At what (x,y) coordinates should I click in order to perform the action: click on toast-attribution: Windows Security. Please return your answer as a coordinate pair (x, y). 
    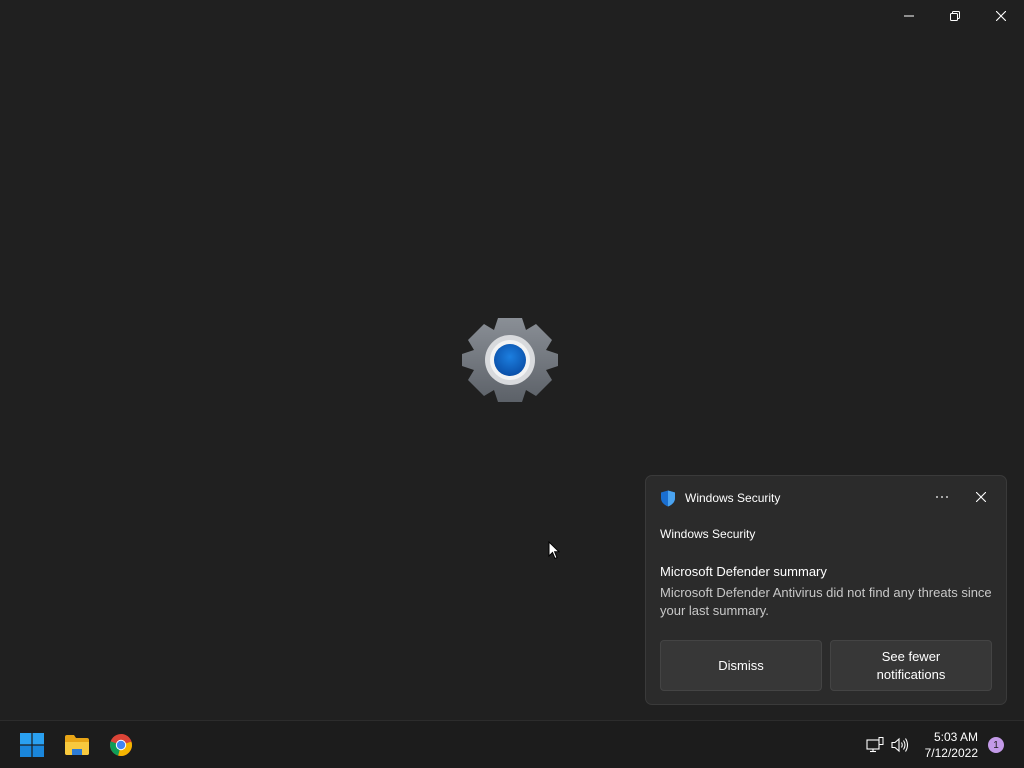
    Looking at the image, I should click on (708, 534).